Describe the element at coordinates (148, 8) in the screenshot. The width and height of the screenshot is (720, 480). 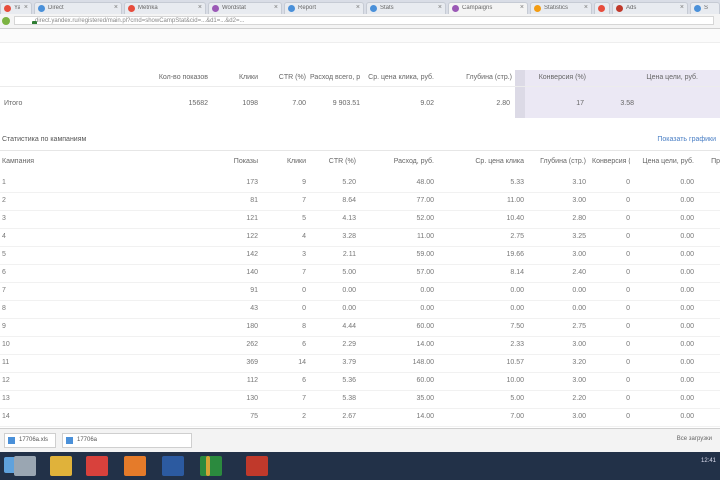
I see `tab-title: Metrika` at that location.